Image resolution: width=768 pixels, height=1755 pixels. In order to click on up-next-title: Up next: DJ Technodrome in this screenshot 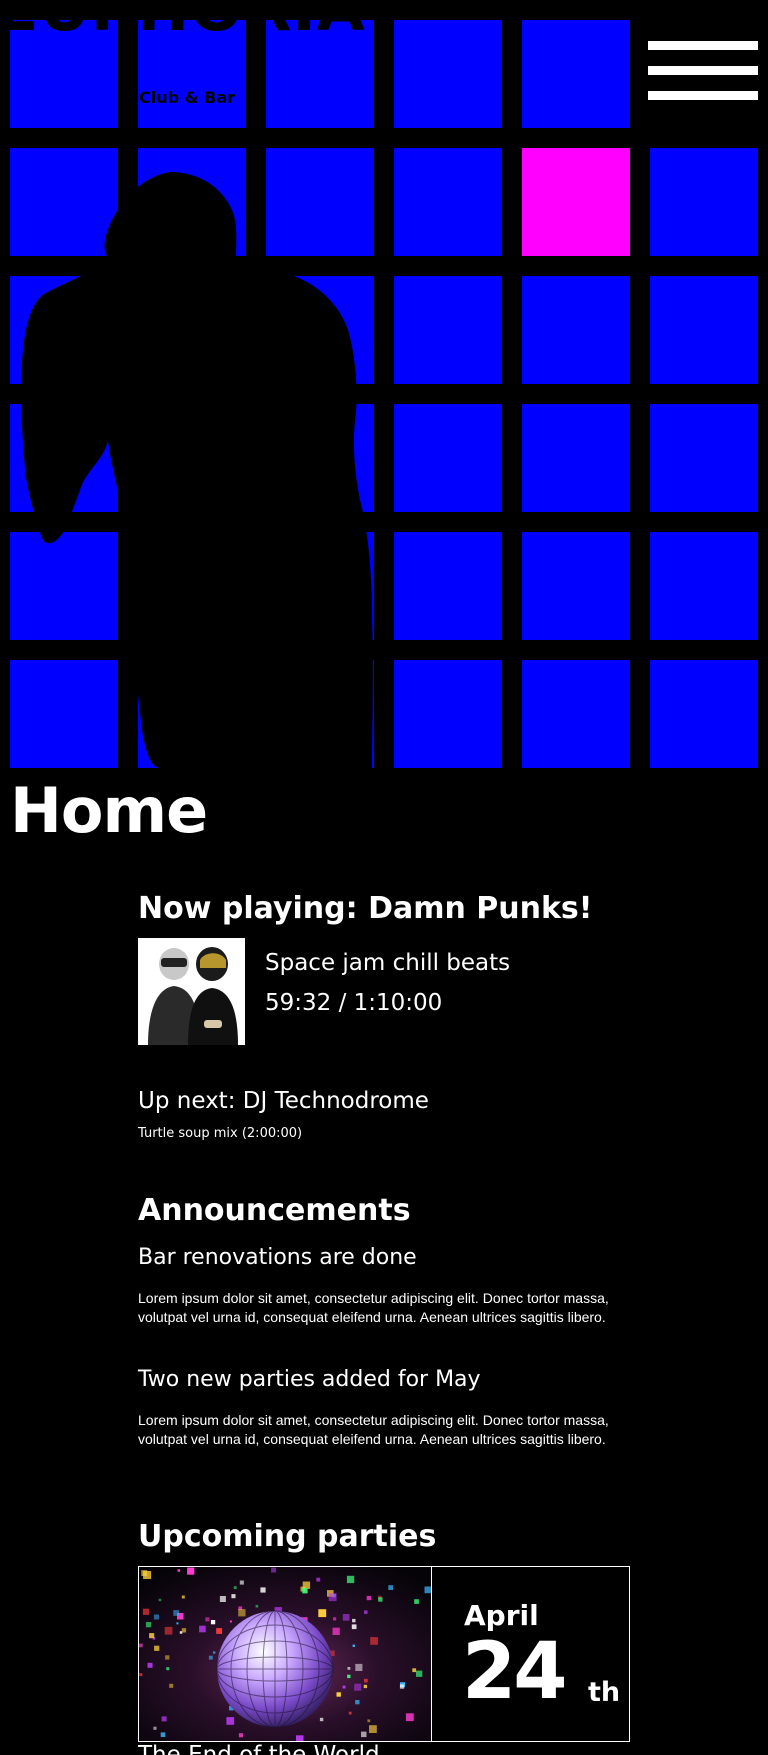, I will do `click(283, 1101)`.